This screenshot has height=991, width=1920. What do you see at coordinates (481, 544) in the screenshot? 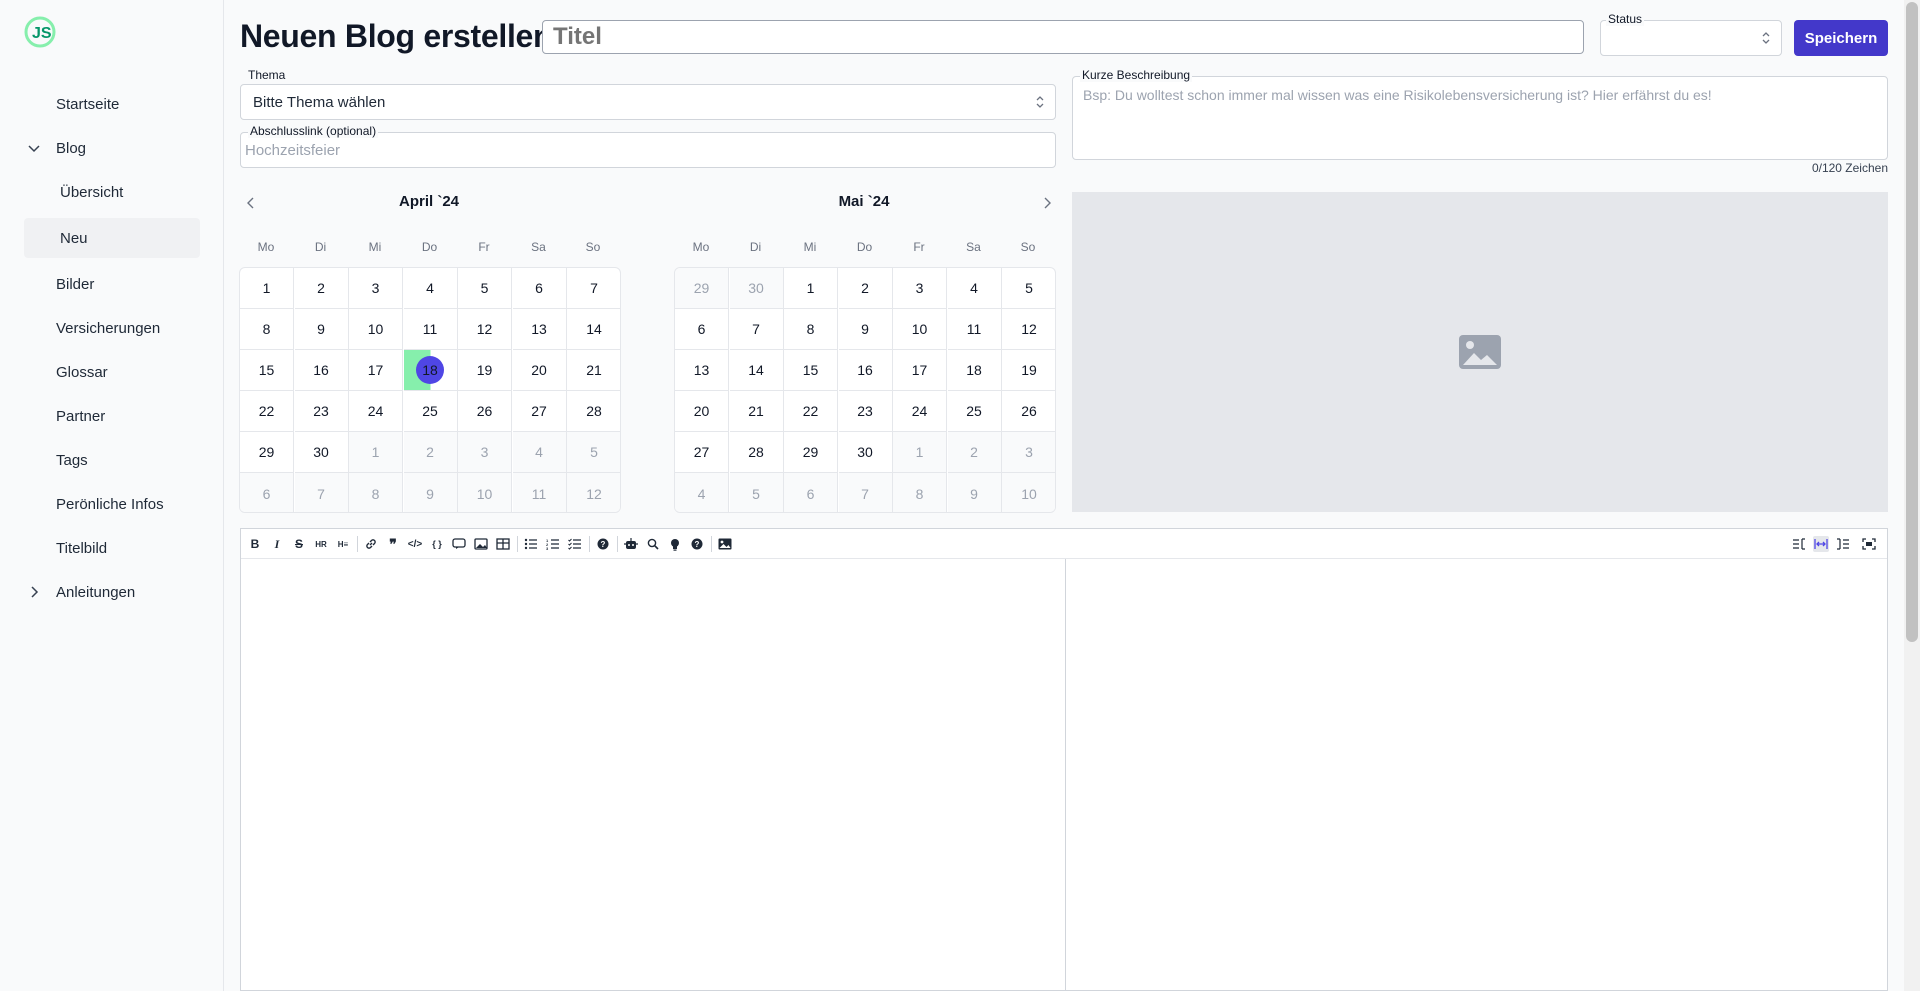
I see `image-icon` at bounding box center [481, 544].